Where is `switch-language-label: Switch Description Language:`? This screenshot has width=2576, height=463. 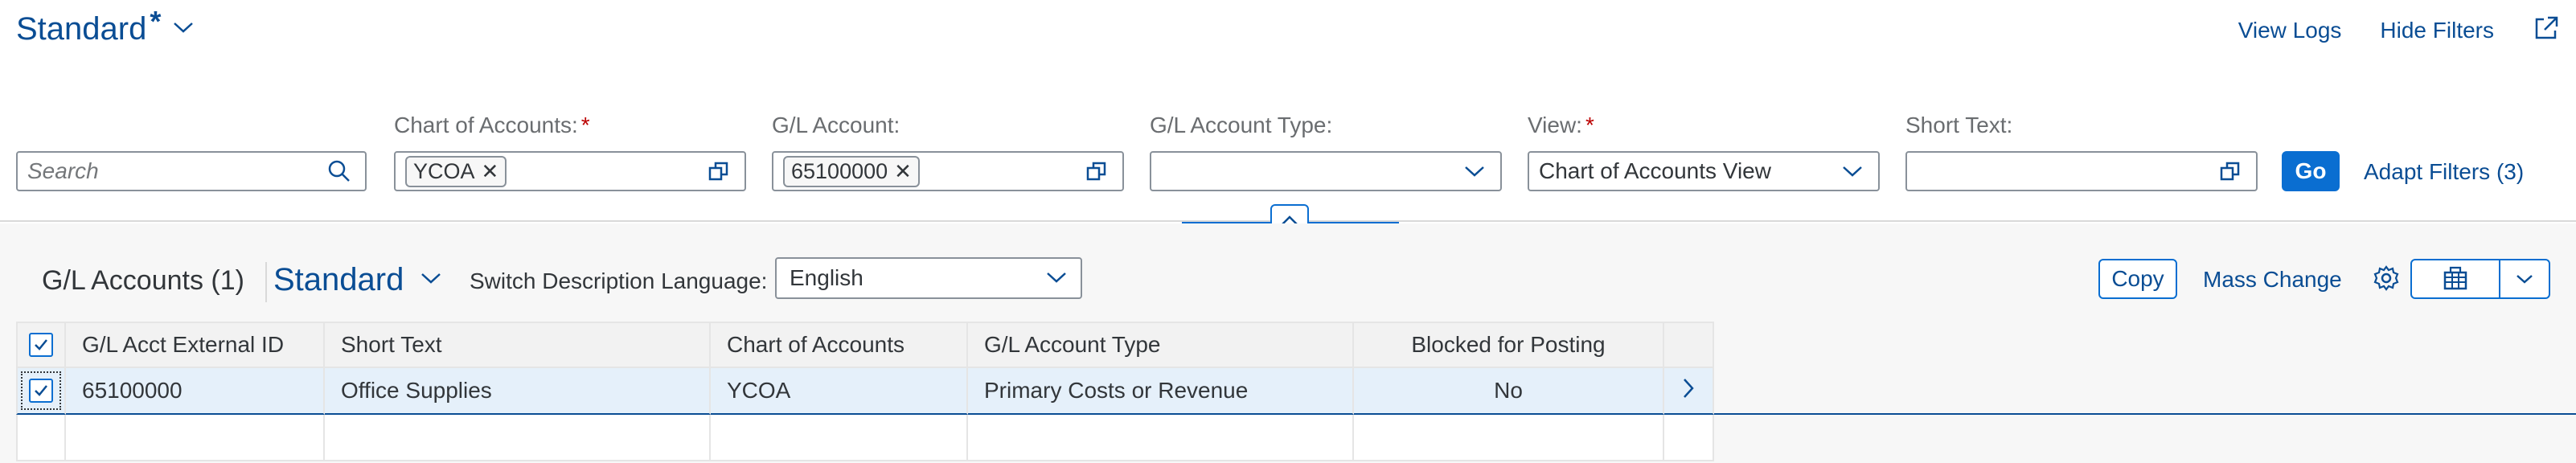 switch-language-label: Switch Description Language: is located at coordinates (619, 280).